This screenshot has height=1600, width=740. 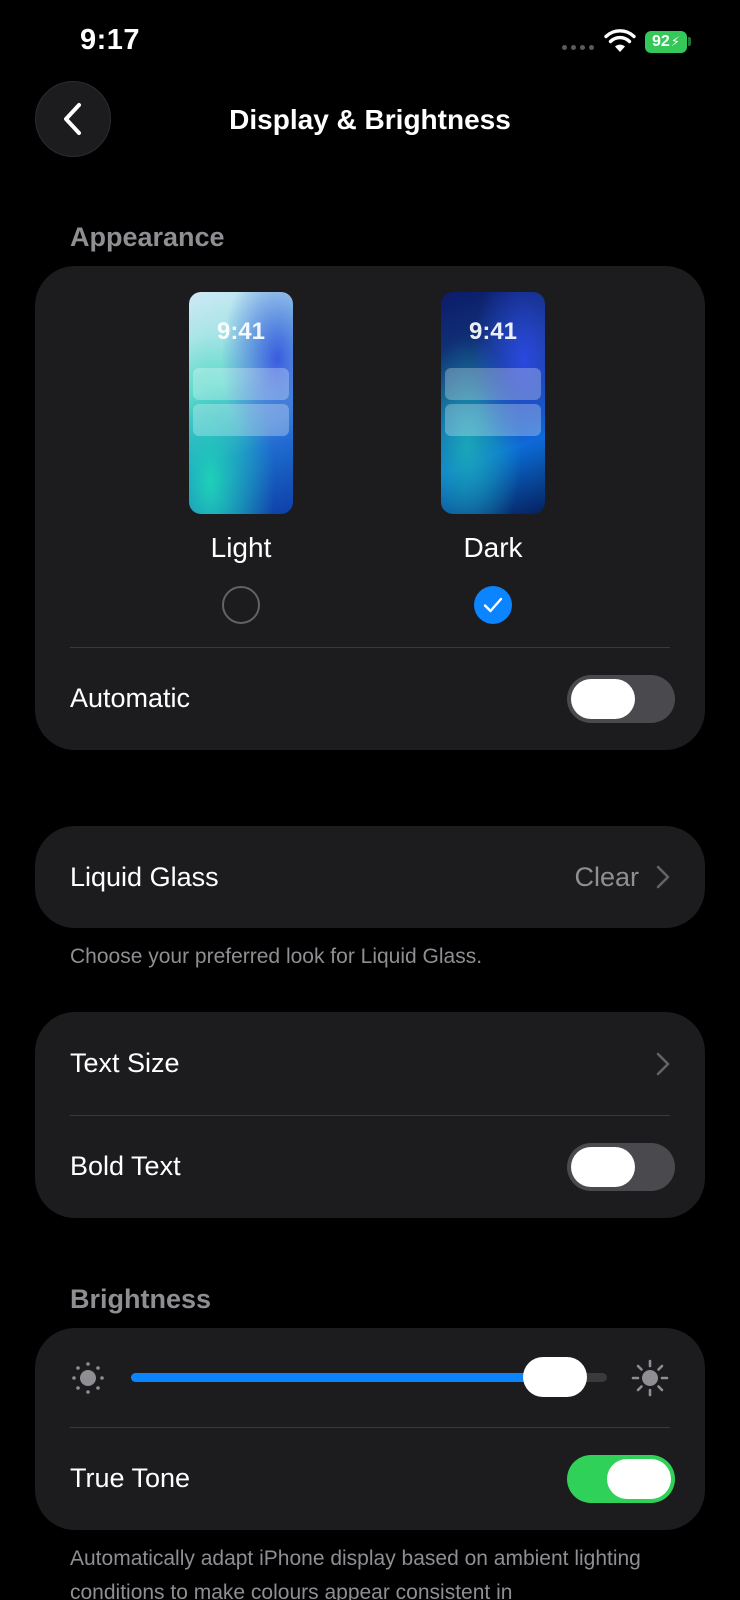 I want to click on battery-level: 92, so click(x=661, y=41).